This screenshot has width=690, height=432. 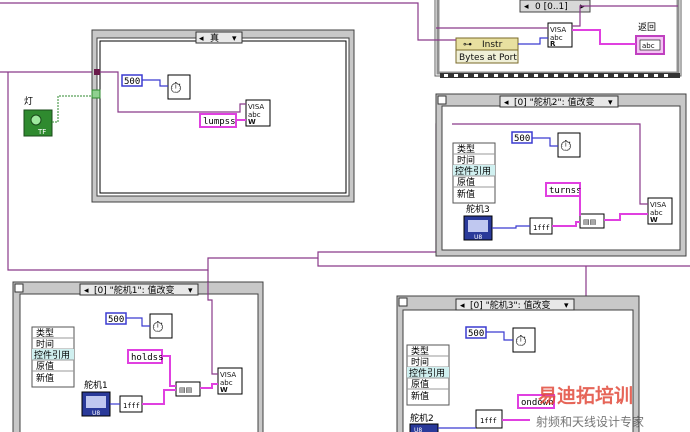 I want to click on return-indicator-label: 返回, so click(x=647, y=27).